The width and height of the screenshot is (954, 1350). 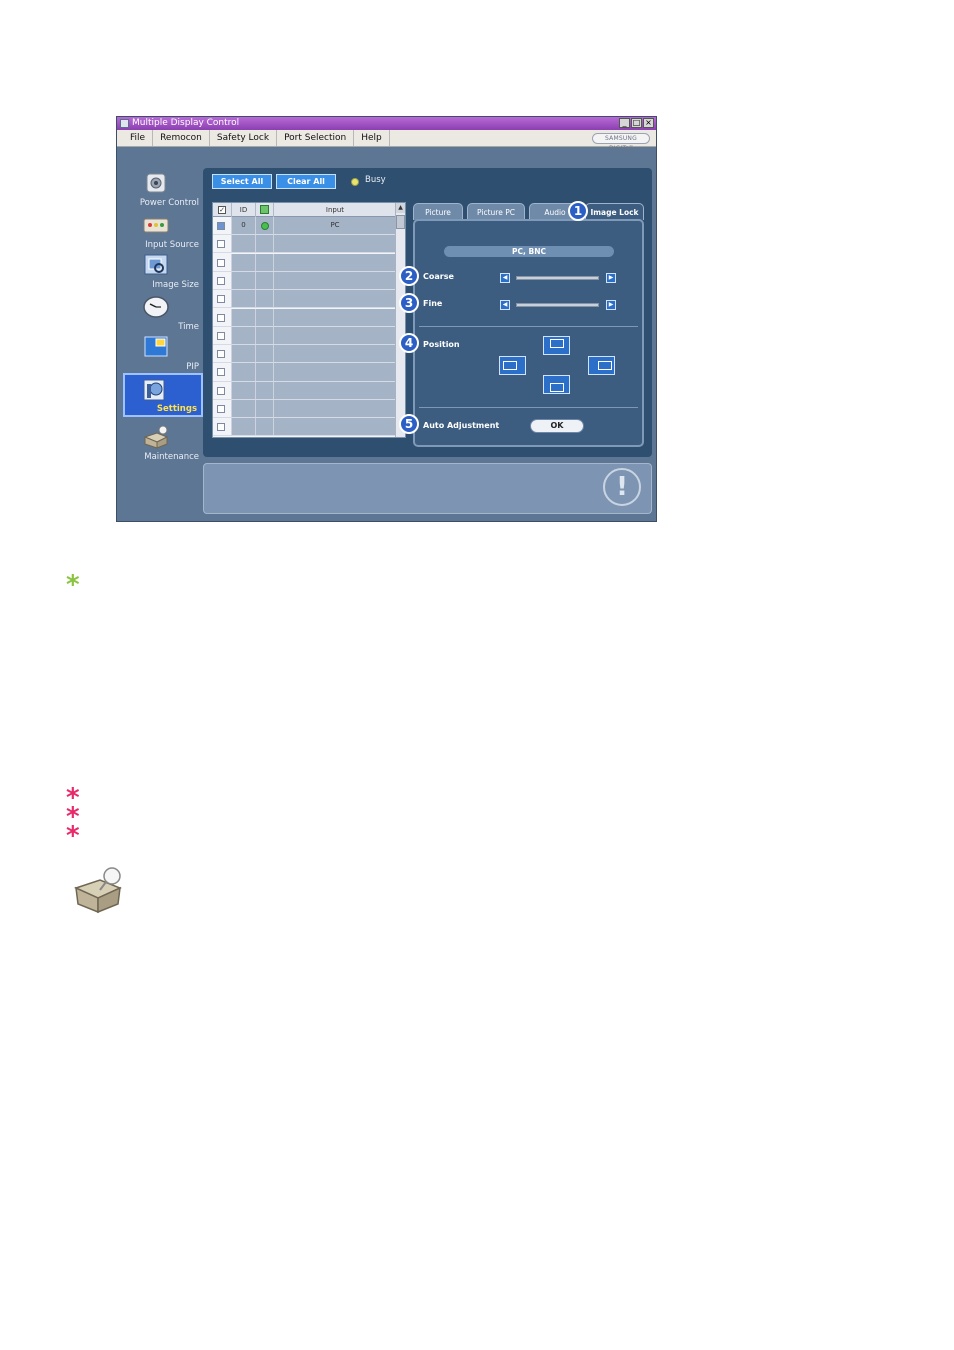 What do you see at coordinates (163, 353) in the screenshot?
I see `sidebar-item-pip: PIP` at bounding box center [163, 353].